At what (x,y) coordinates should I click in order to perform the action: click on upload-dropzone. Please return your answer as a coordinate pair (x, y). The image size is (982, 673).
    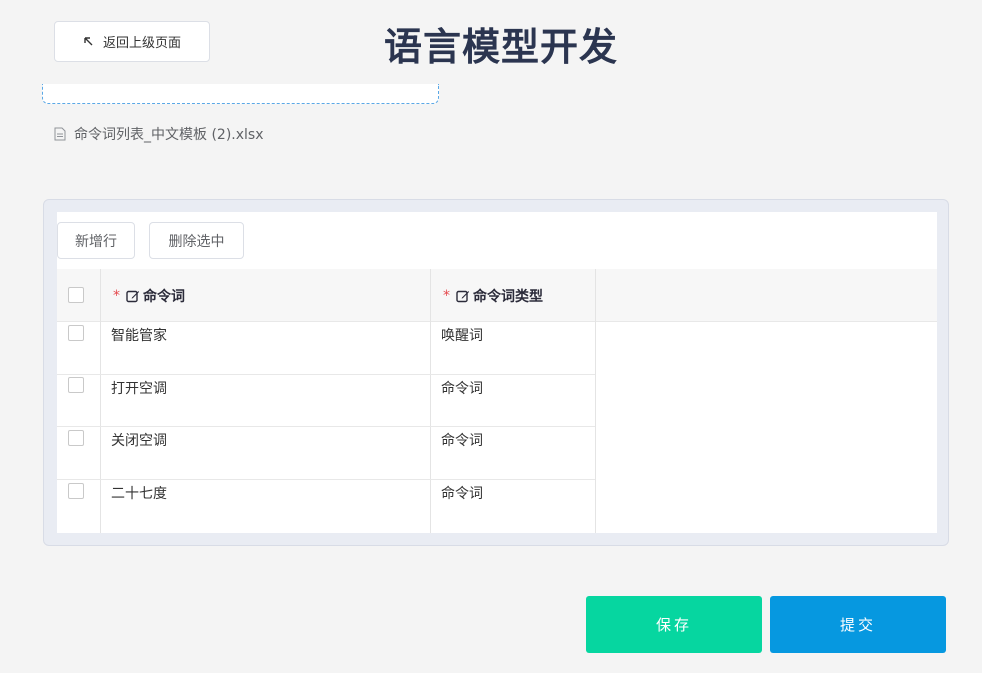
    Looking at the image, I should click on (240, 94).